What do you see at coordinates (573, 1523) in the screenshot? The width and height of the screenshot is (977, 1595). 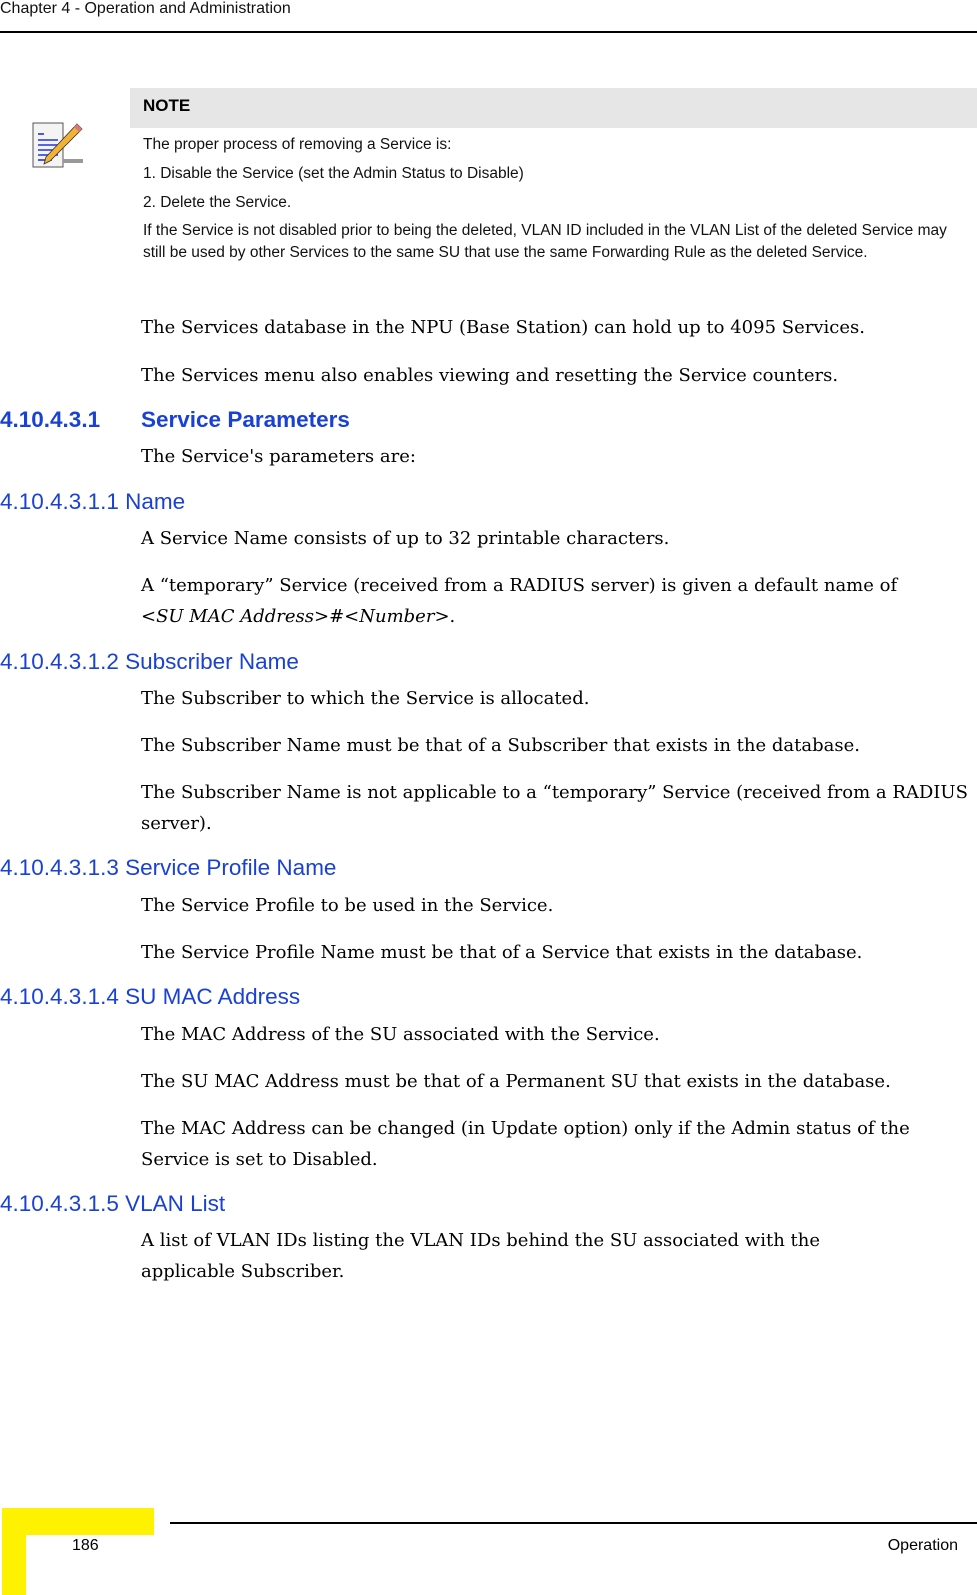 I see `footer-rule` at bounding box center [573, 1523].